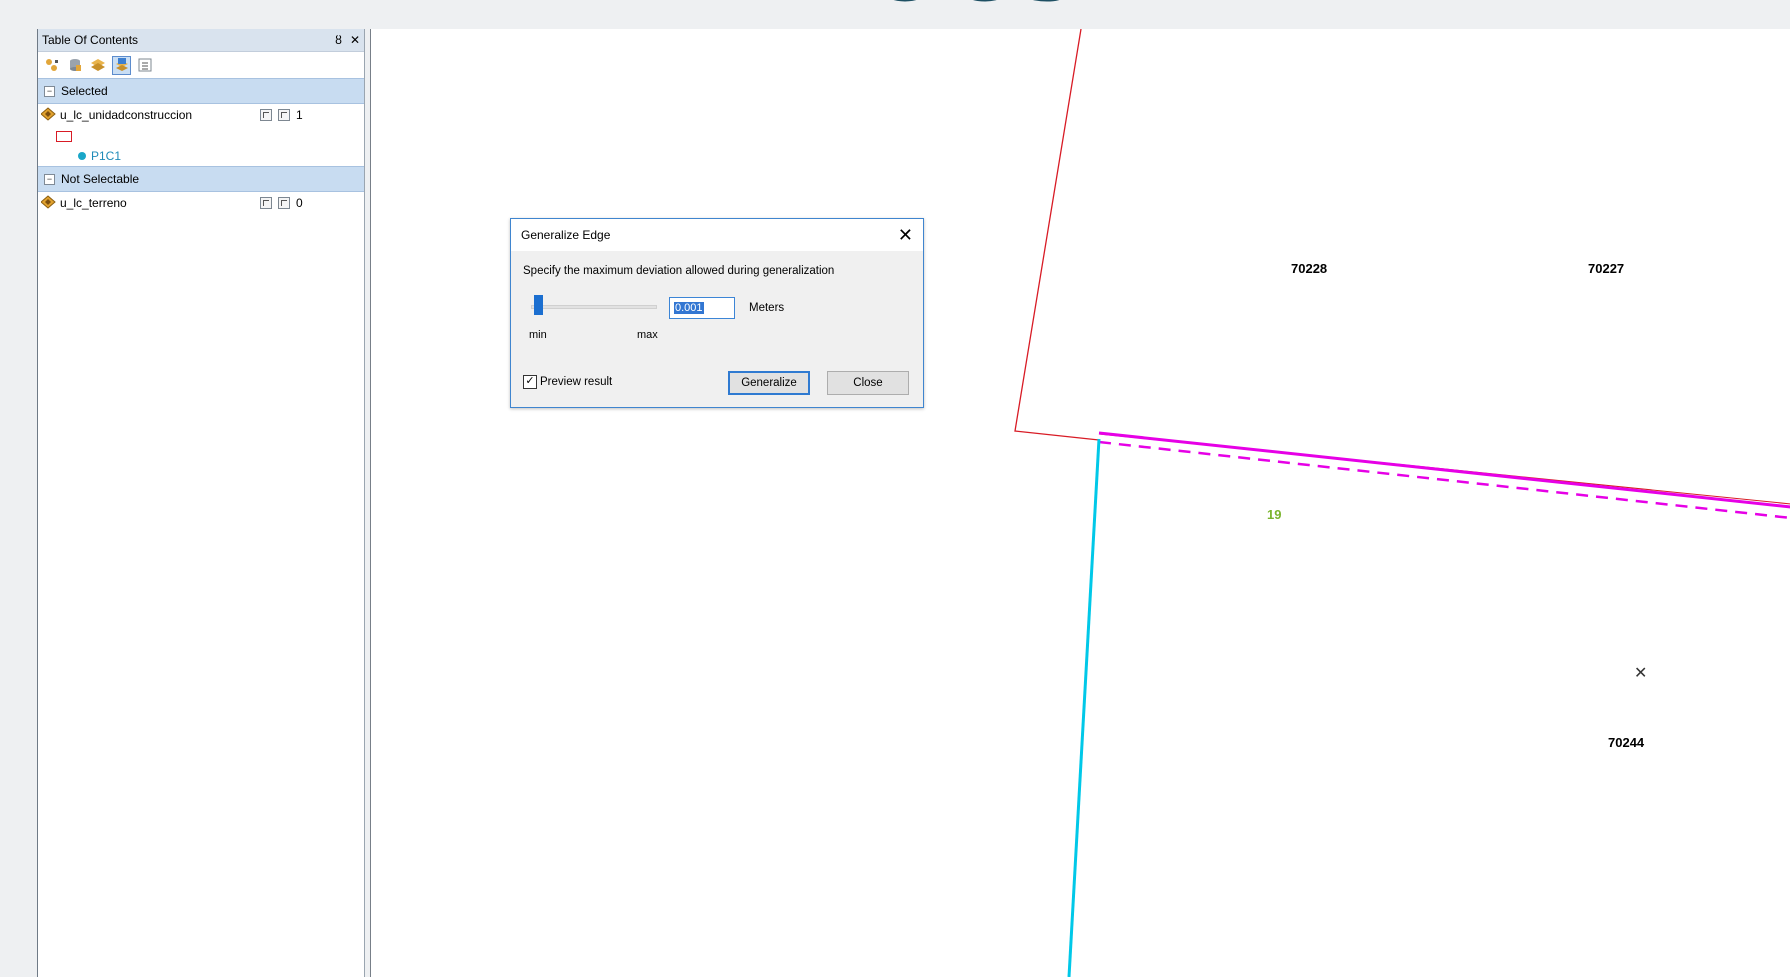 This screenshot has width=1790, height=977. Describe the element at coordinates (769, 383) in the screenshot. I see `generalize-button: Generalize` at that location.